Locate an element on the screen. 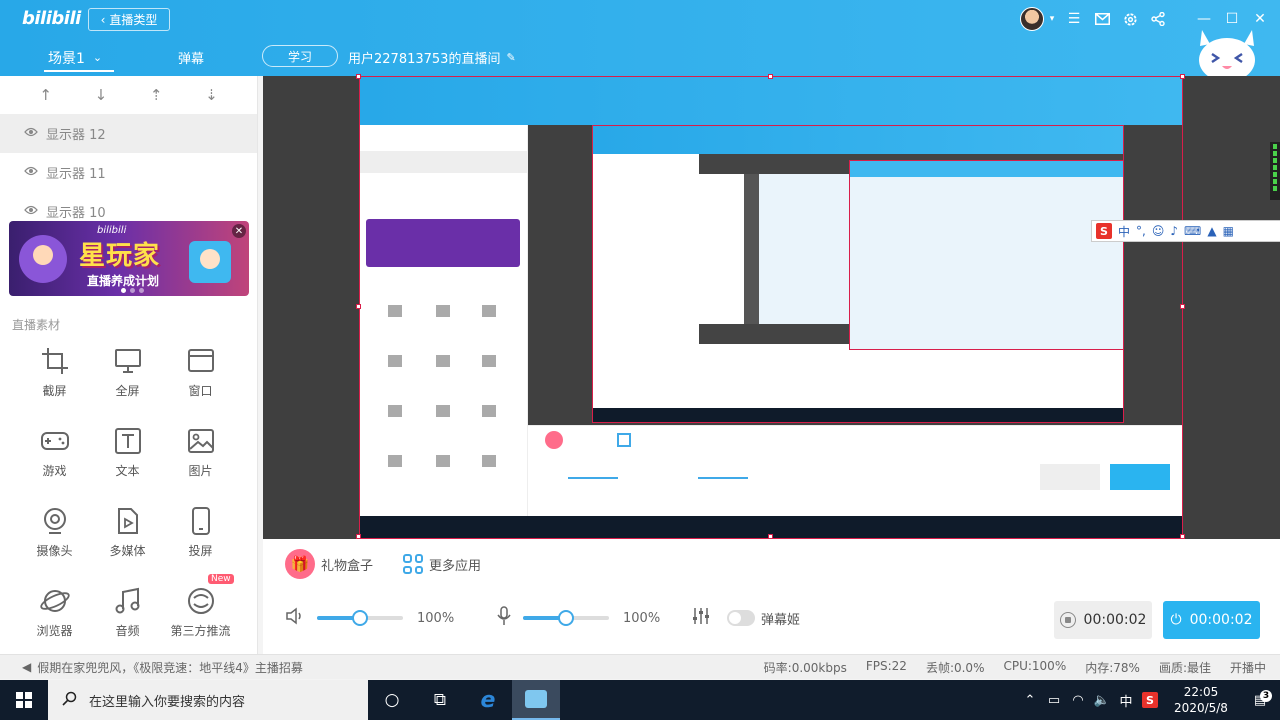 The height and width of the screenshot is (720, 1280). material-game: 游戏 is located at coordinates (54, 456).